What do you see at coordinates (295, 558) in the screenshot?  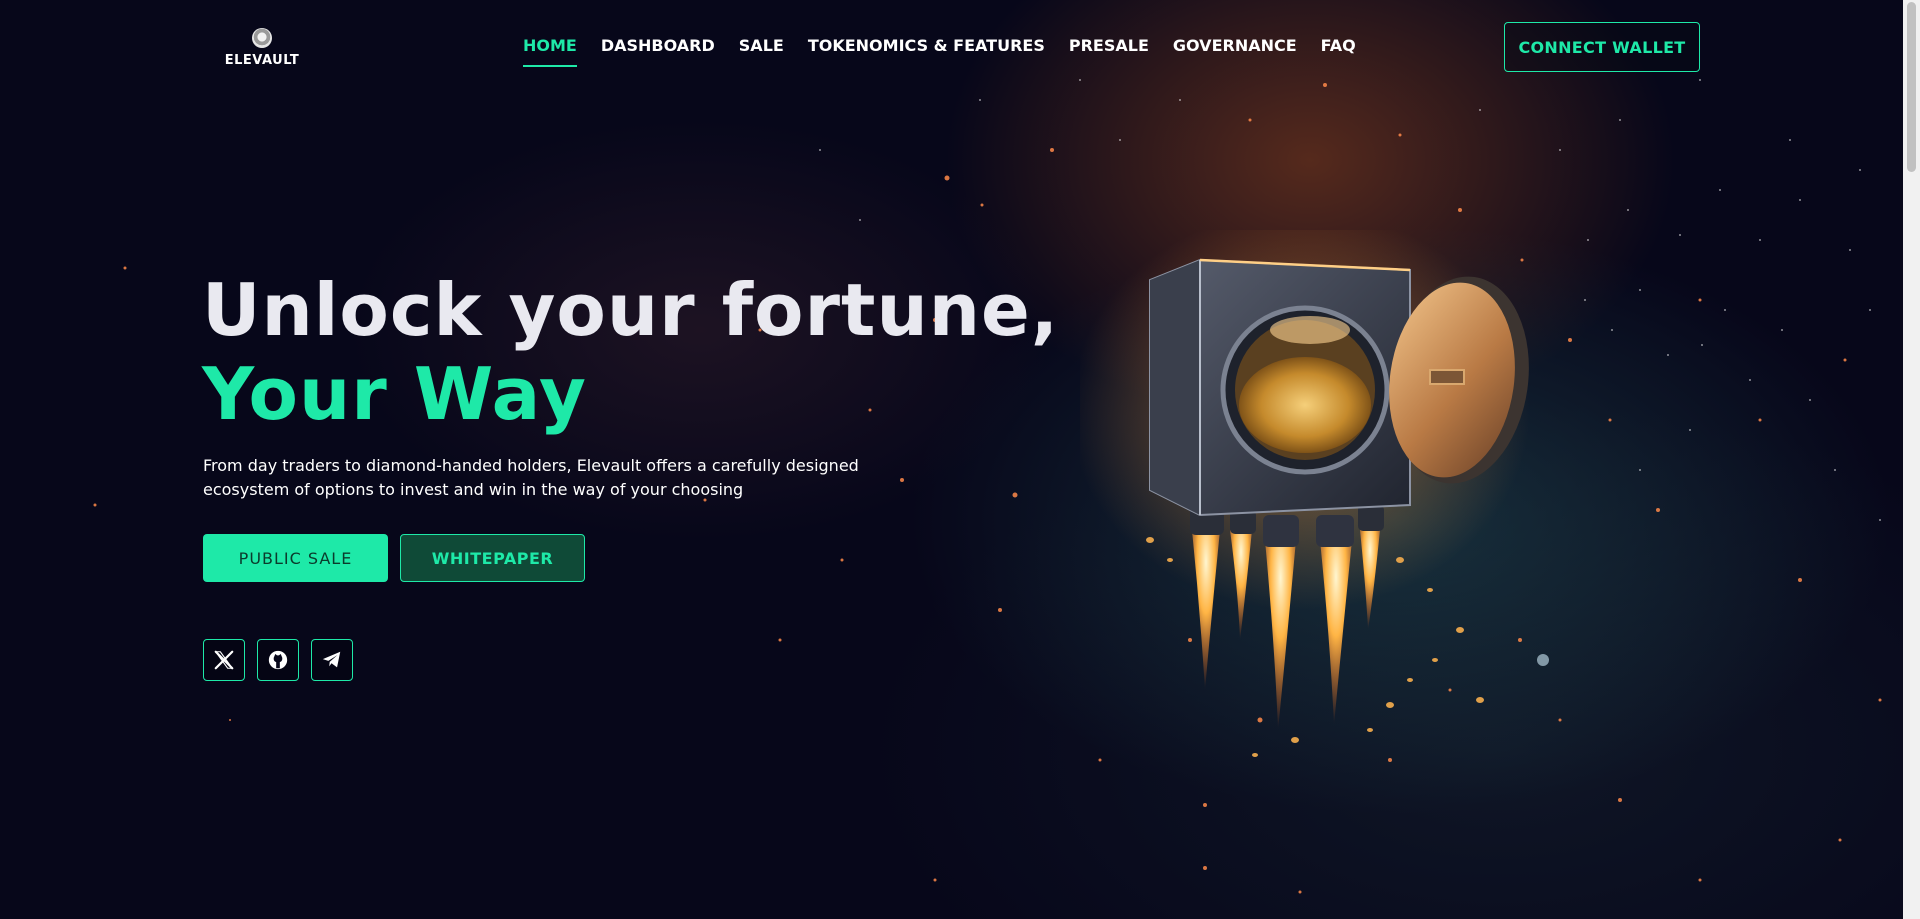 I see `public-sale-button: PUBLIC SALE` at bounding box center [295, 558].